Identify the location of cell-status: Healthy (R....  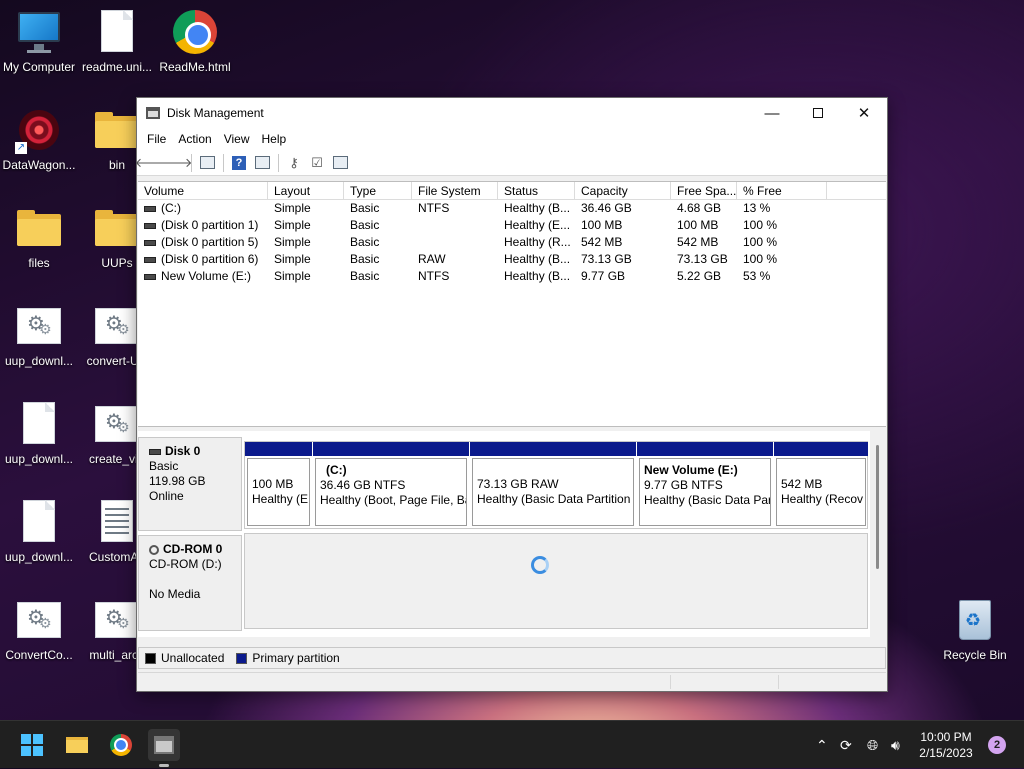
(537, 242).